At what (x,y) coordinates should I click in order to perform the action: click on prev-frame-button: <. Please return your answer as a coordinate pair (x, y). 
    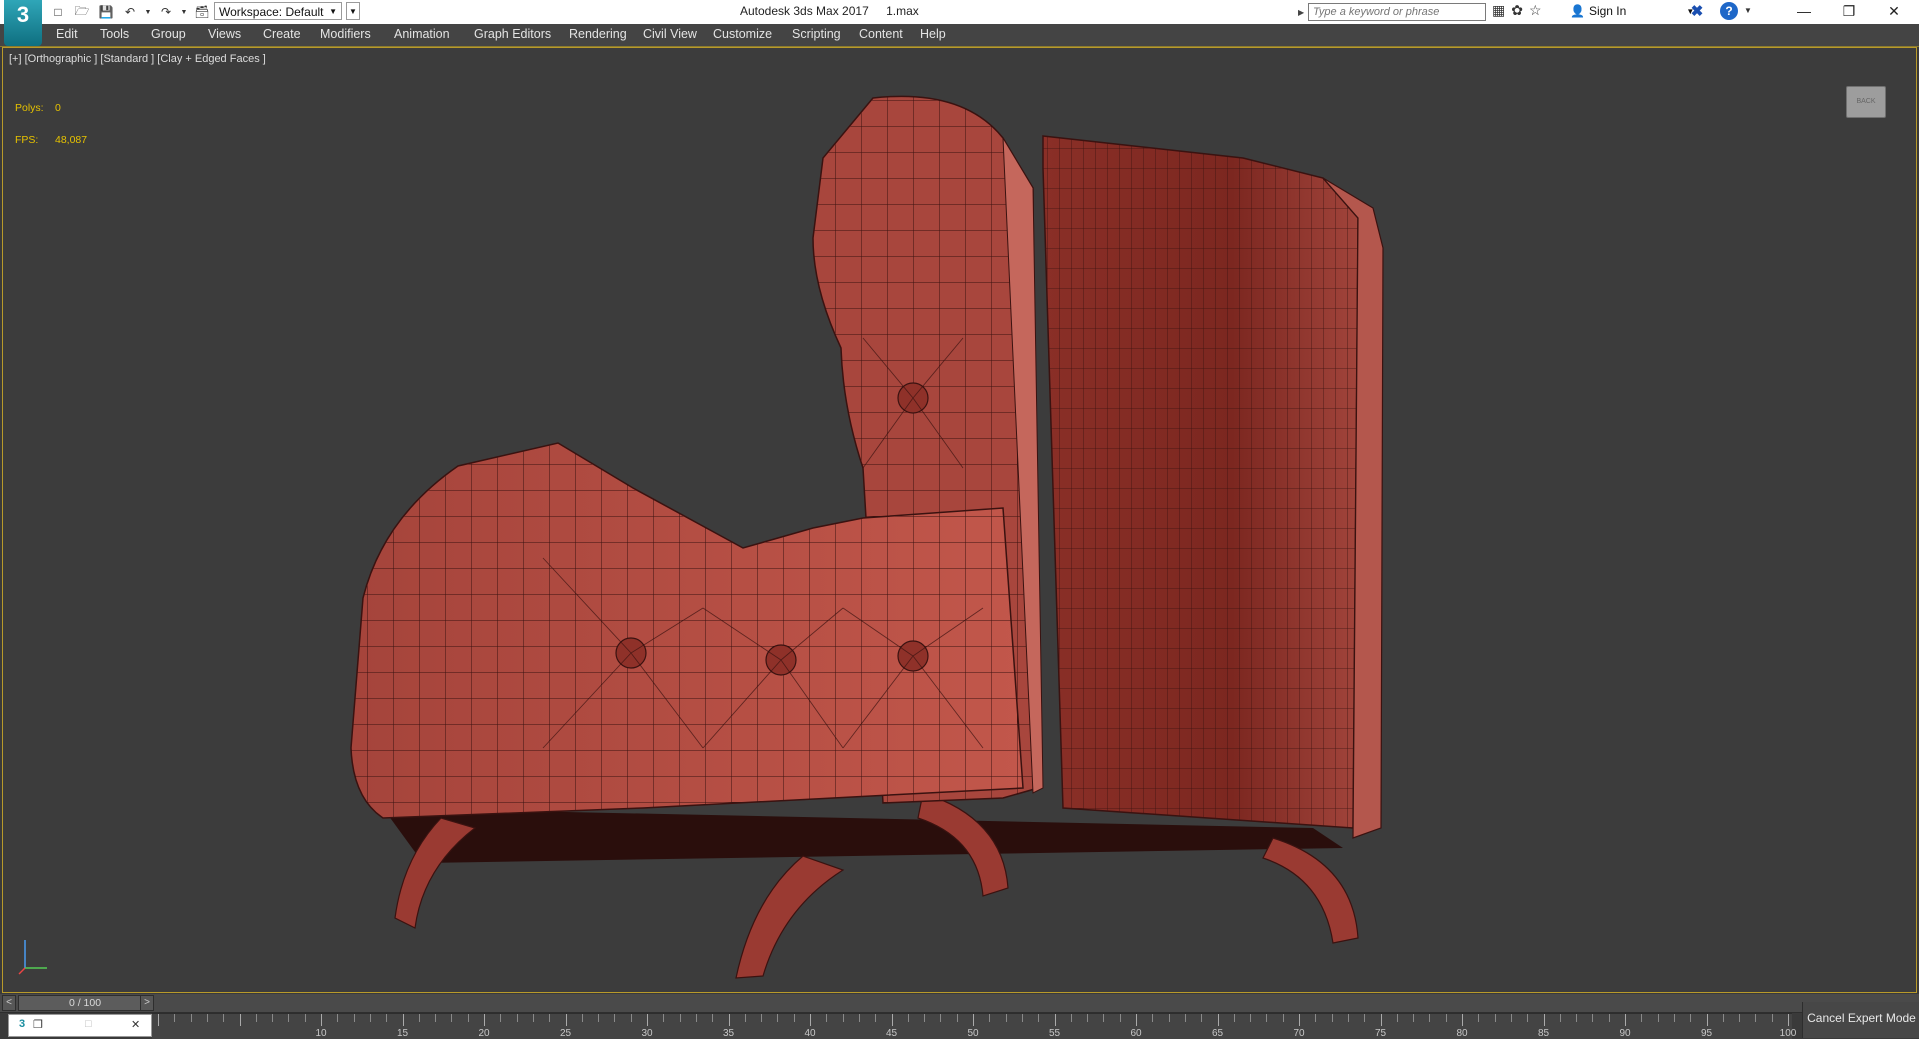
    Looking at the image, I should click on (9, 1003).